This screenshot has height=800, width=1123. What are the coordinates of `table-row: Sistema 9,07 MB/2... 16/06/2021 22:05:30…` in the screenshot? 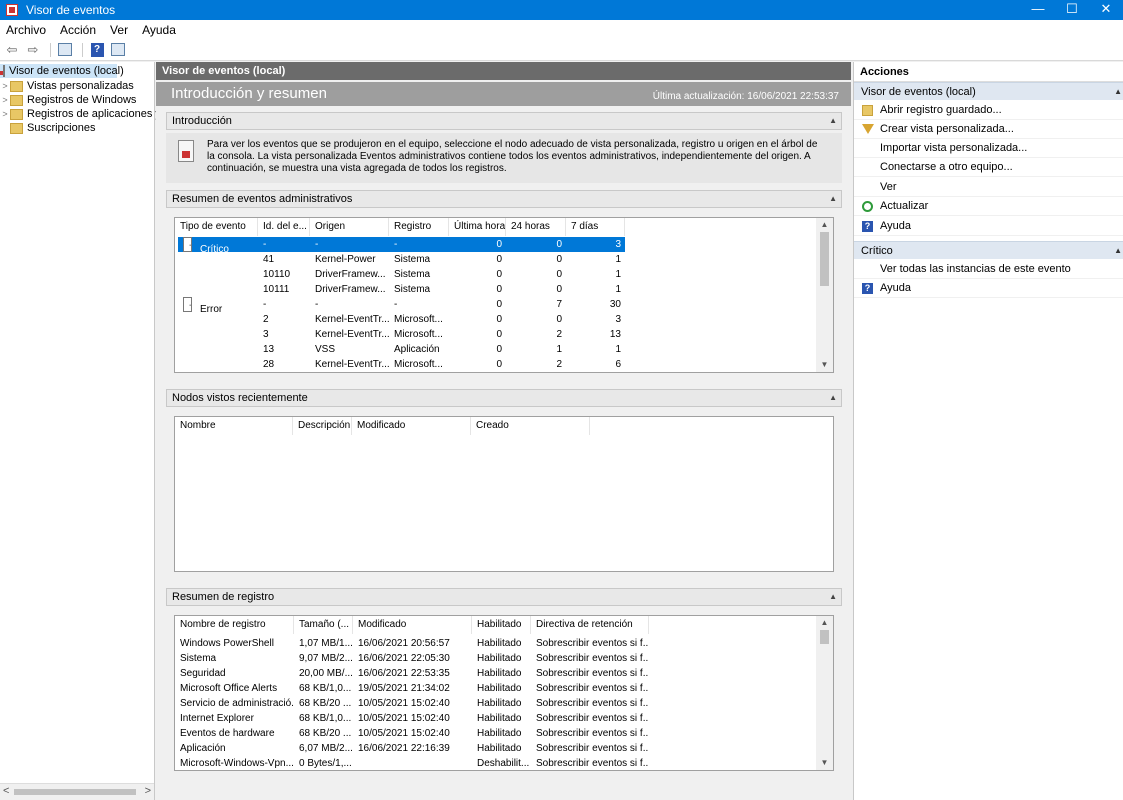 It's located at (412, 658).